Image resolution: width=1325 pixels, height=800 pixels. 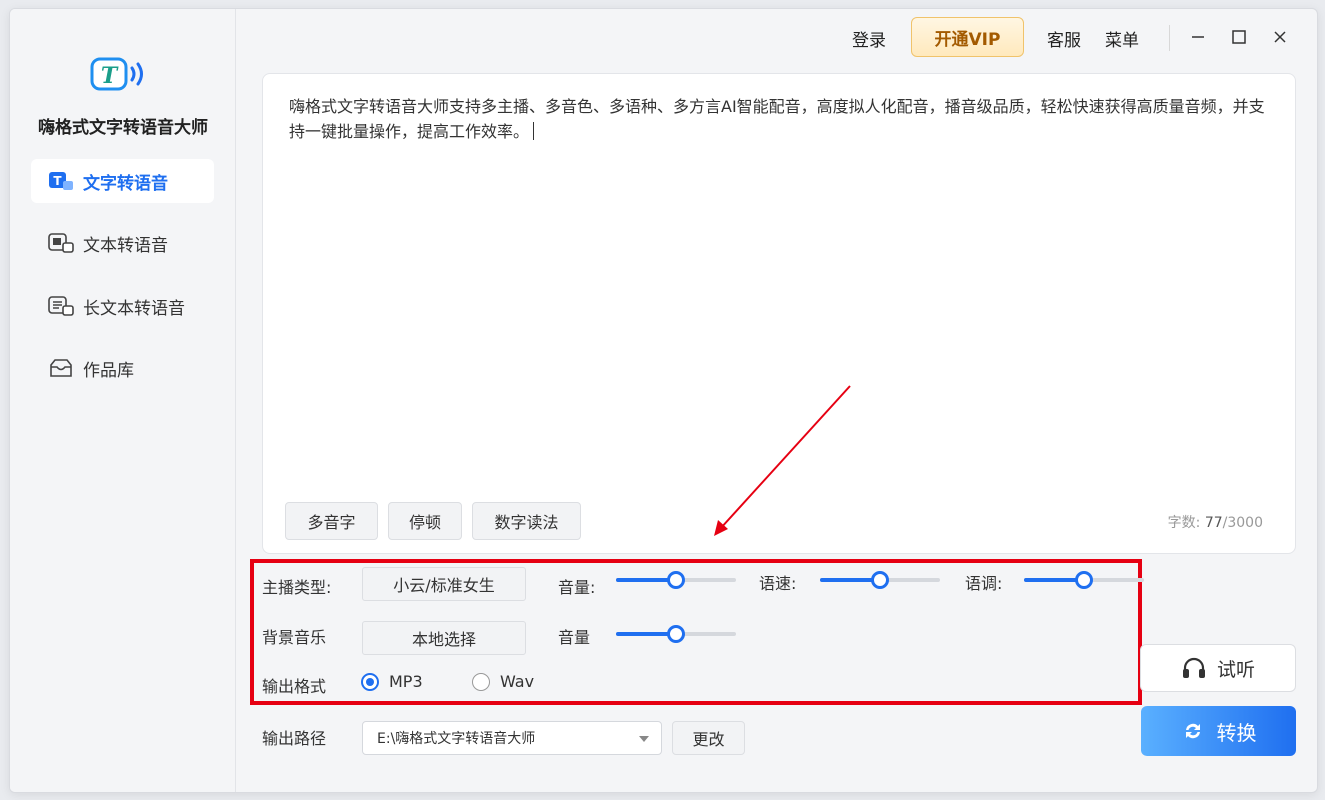 What do you see at coordinates (574, 637) in the screenshot?
I see `bgm-volume-label: 音量` at bounding box center [574, 637].